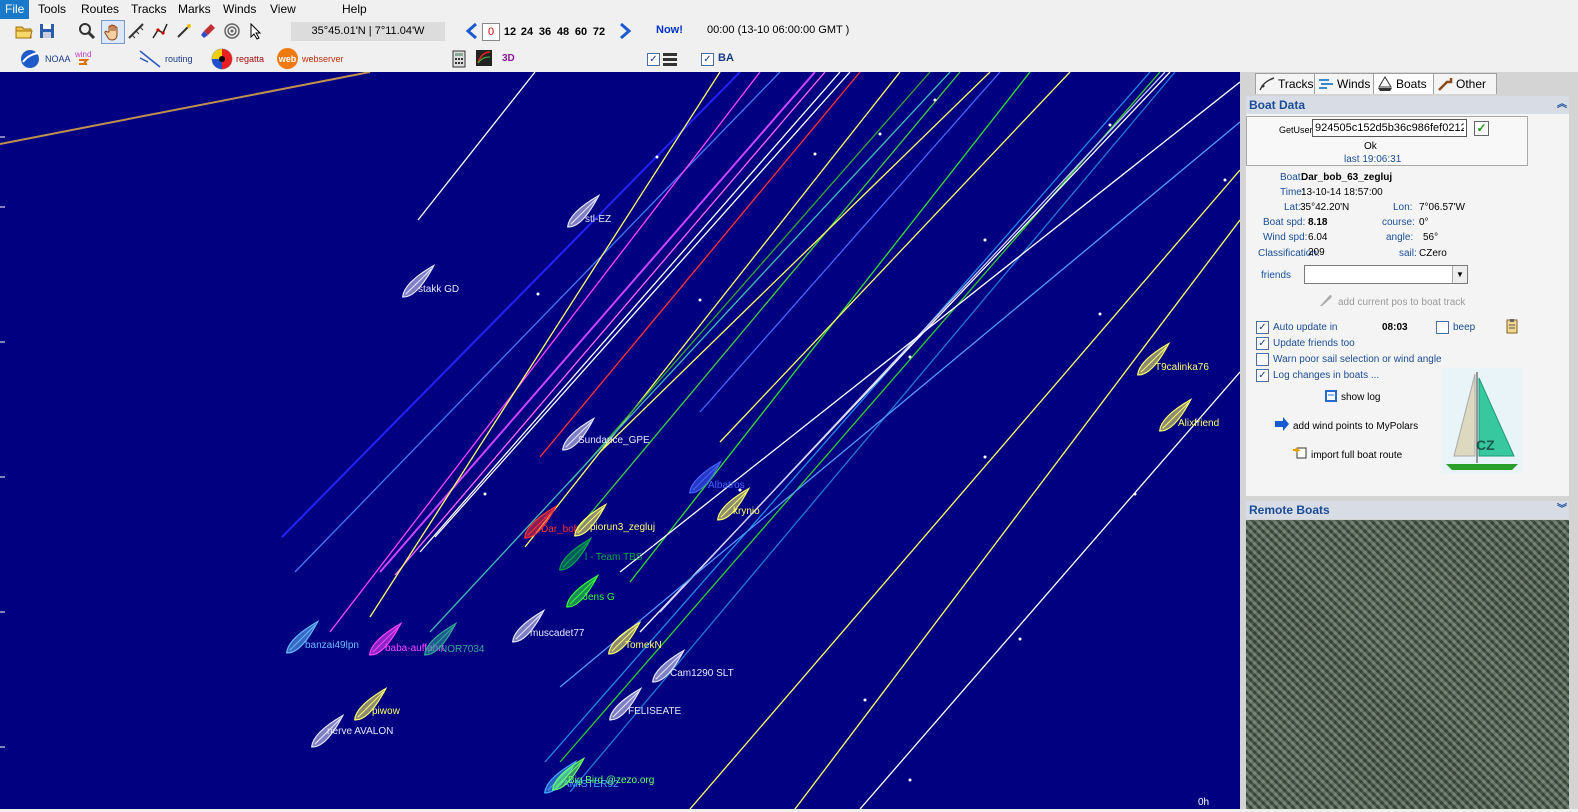  What do you see at coordinates (625, 31) in the screenshot?
I see `time-forward-icon` at bounding box center [625, 31].